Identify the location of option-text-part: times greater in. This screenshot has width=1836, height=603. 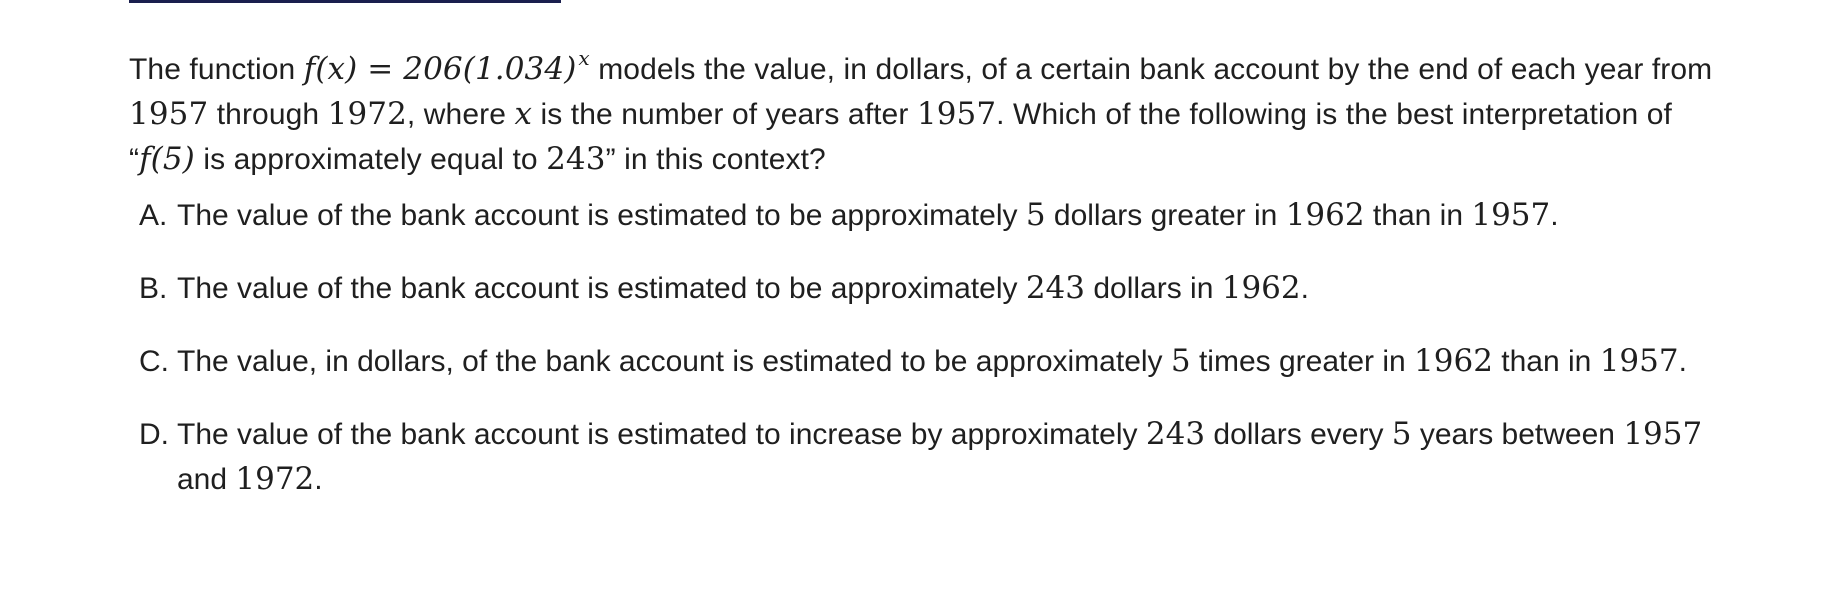
(1302, 361).